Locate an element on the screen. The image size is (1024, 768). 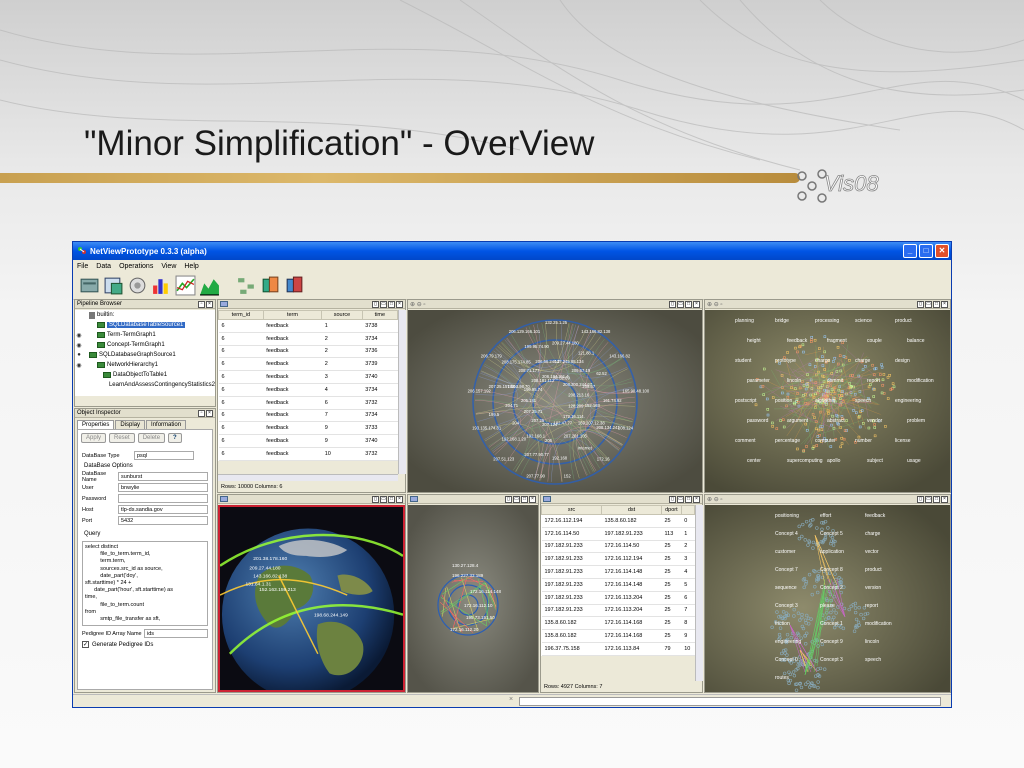
hierarchy-icon is located at coordinates (270, 285).